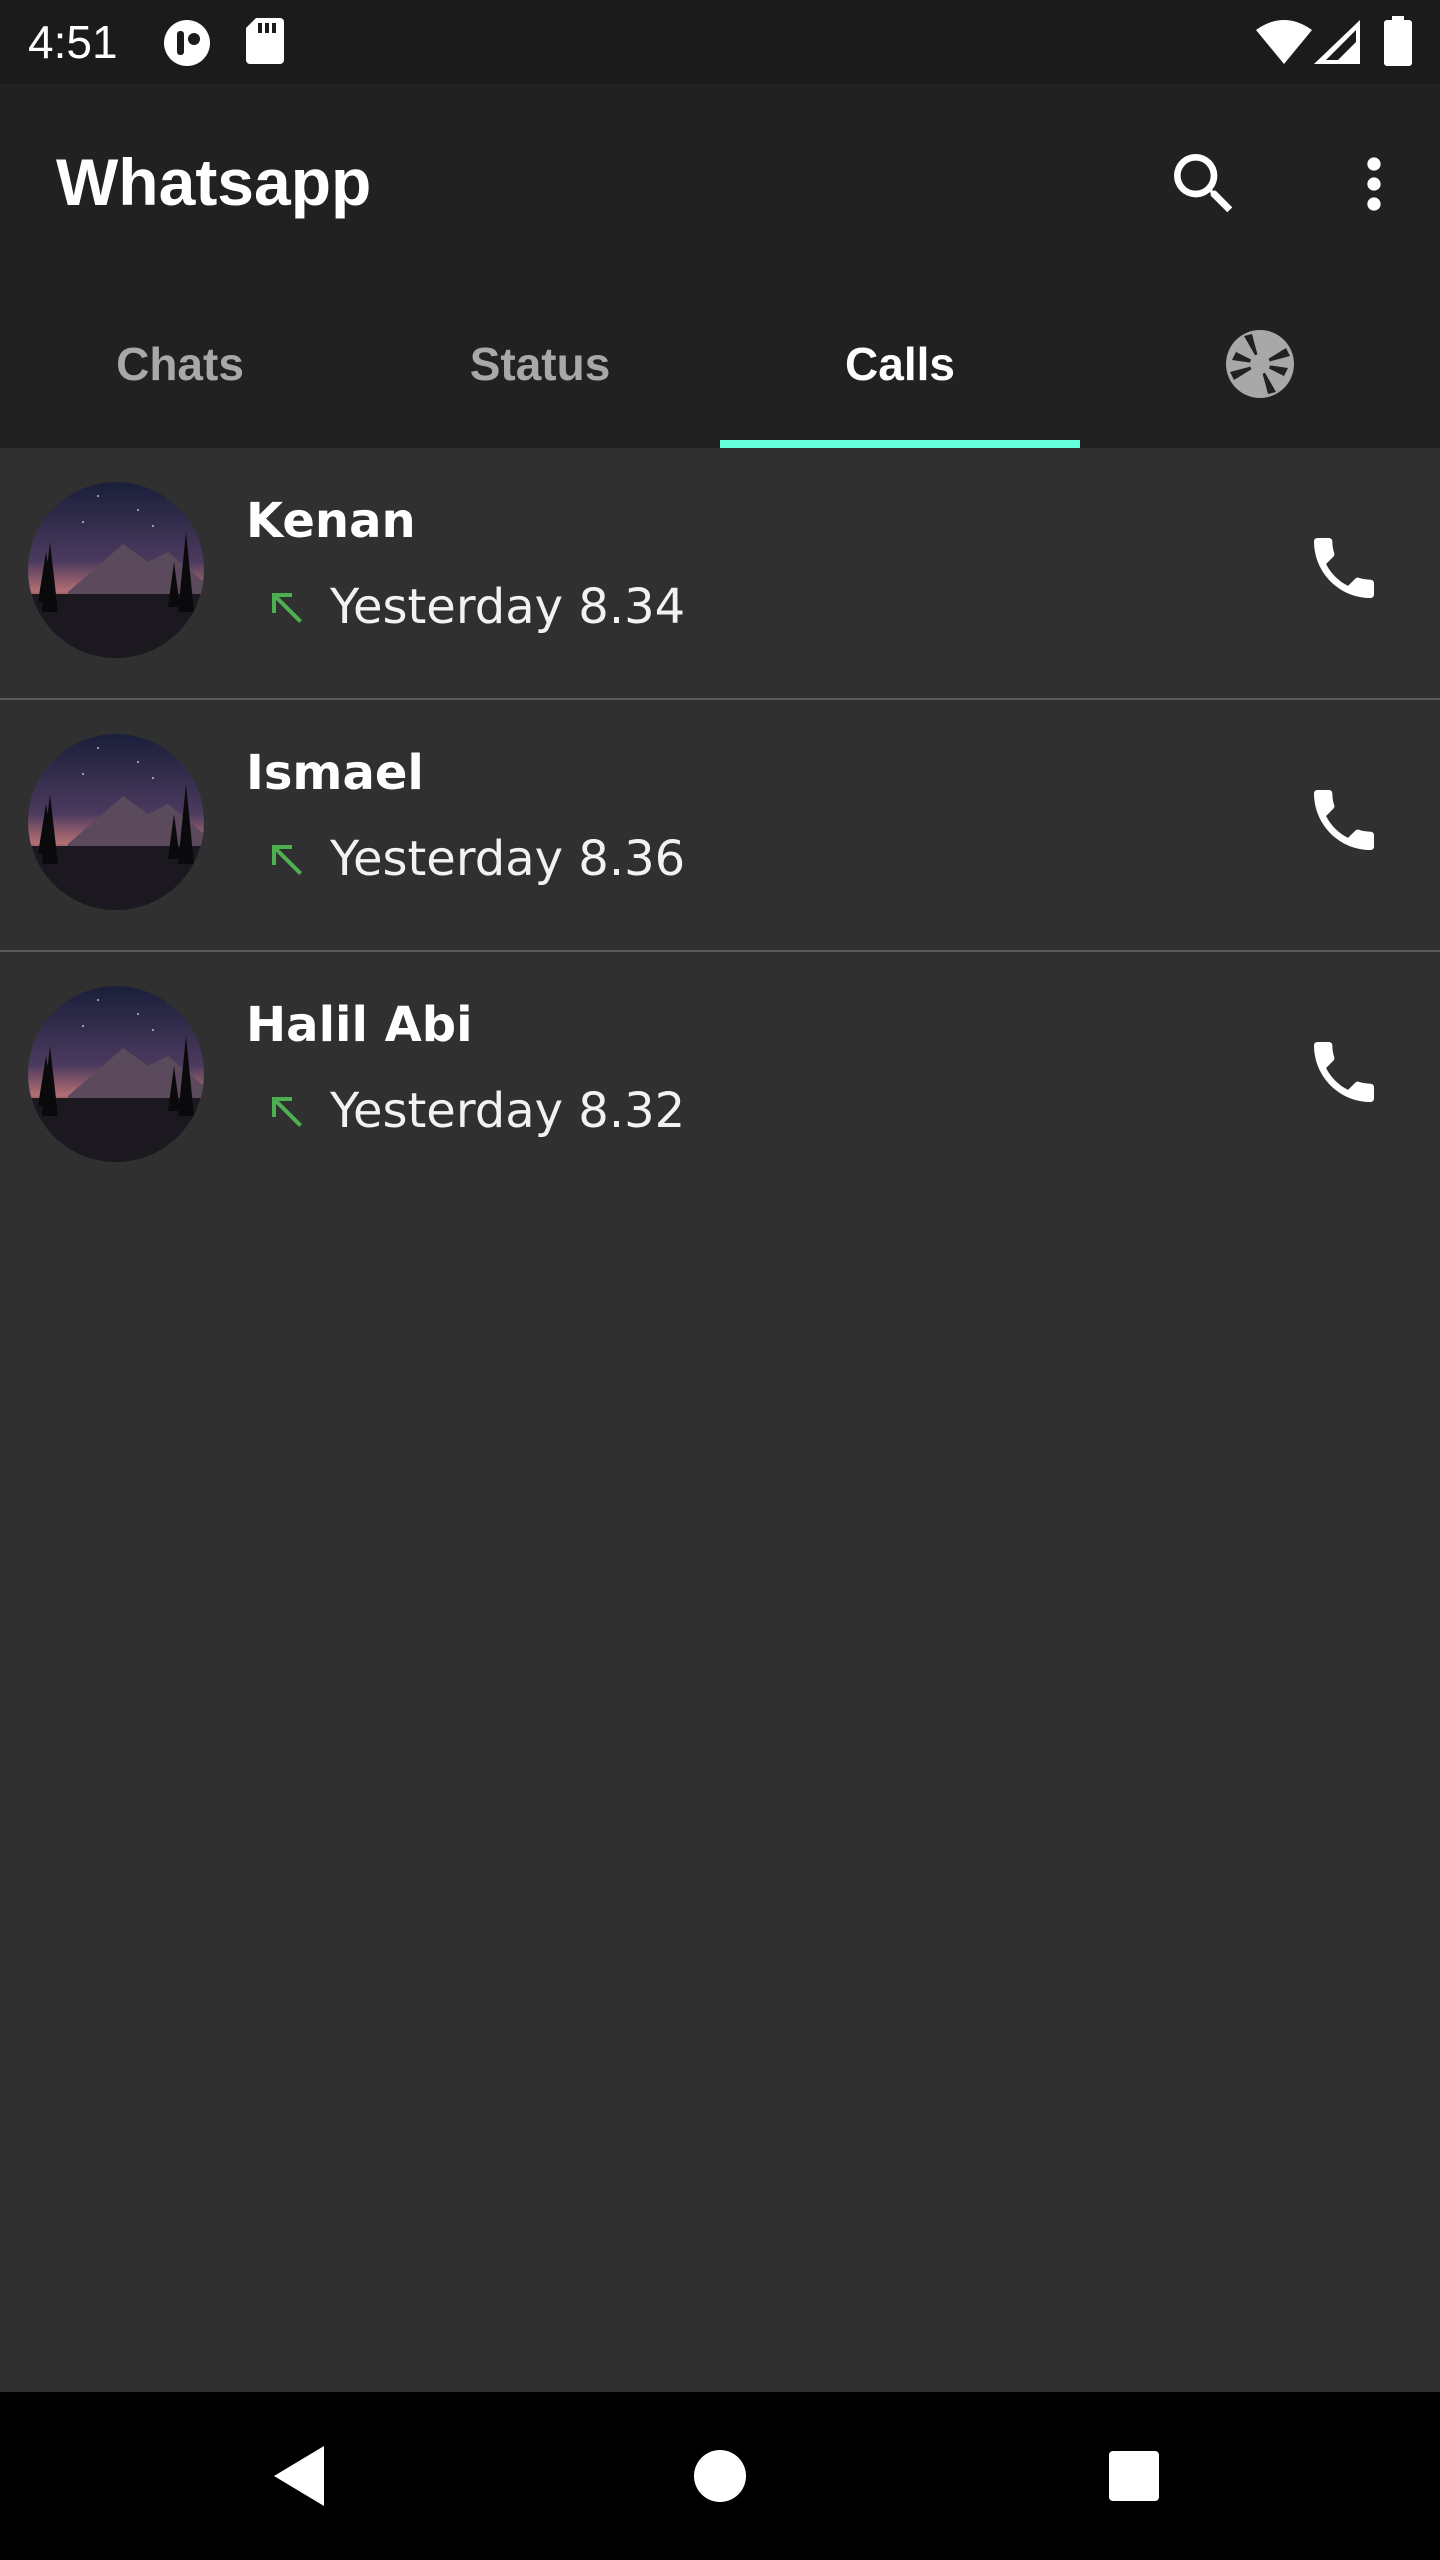 This screenshot has width=1440, height=2560. What do you see at coordinates (900, 364) in the screenshot?
I see `tab-calls: Calls` at bounding box center [900, 364].